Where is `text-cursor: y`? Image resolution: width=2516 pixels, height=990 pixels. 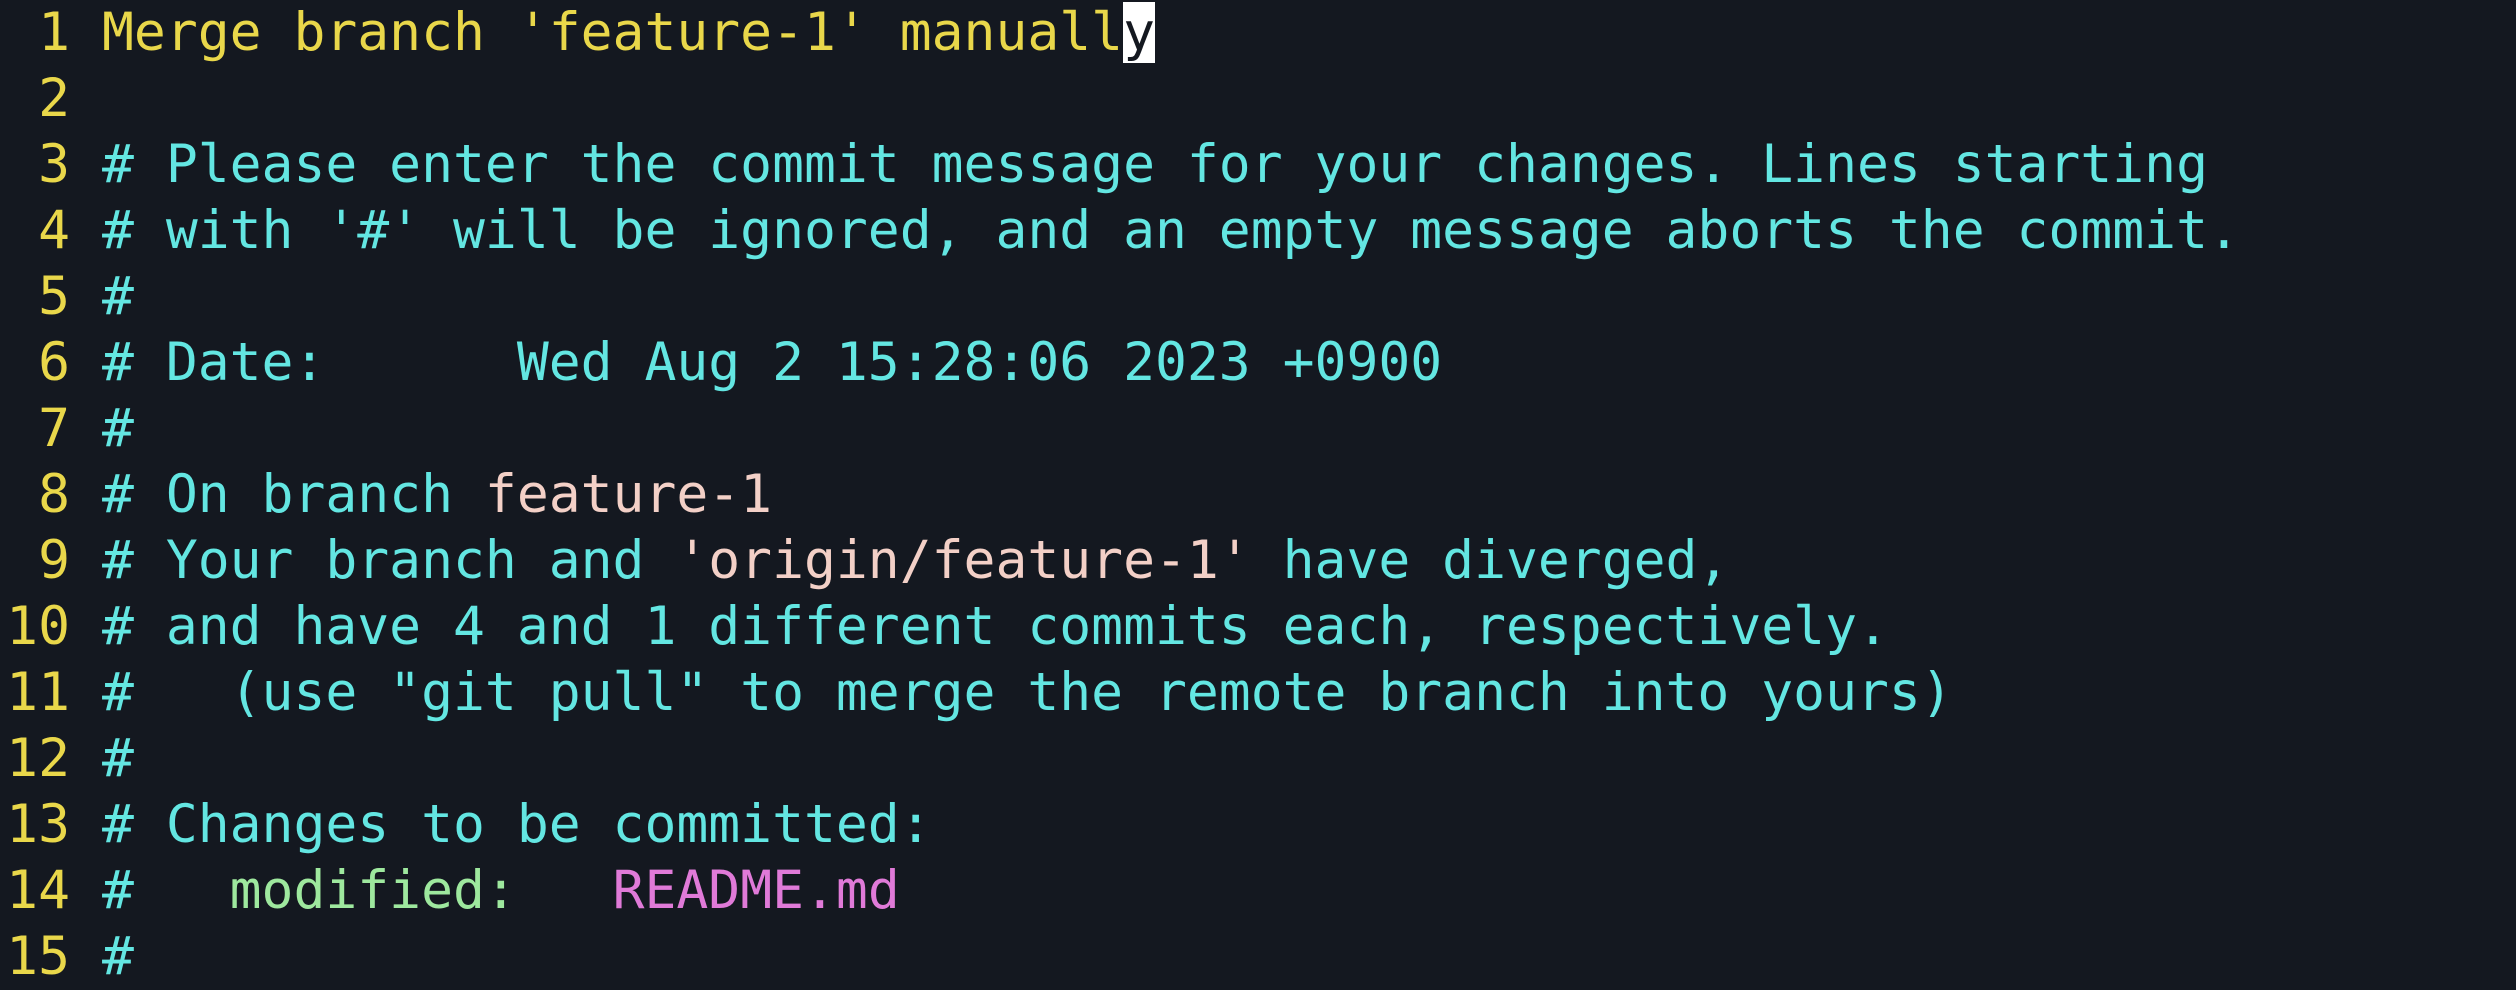
text-cursor: y is located at coordinates (1139, 32).